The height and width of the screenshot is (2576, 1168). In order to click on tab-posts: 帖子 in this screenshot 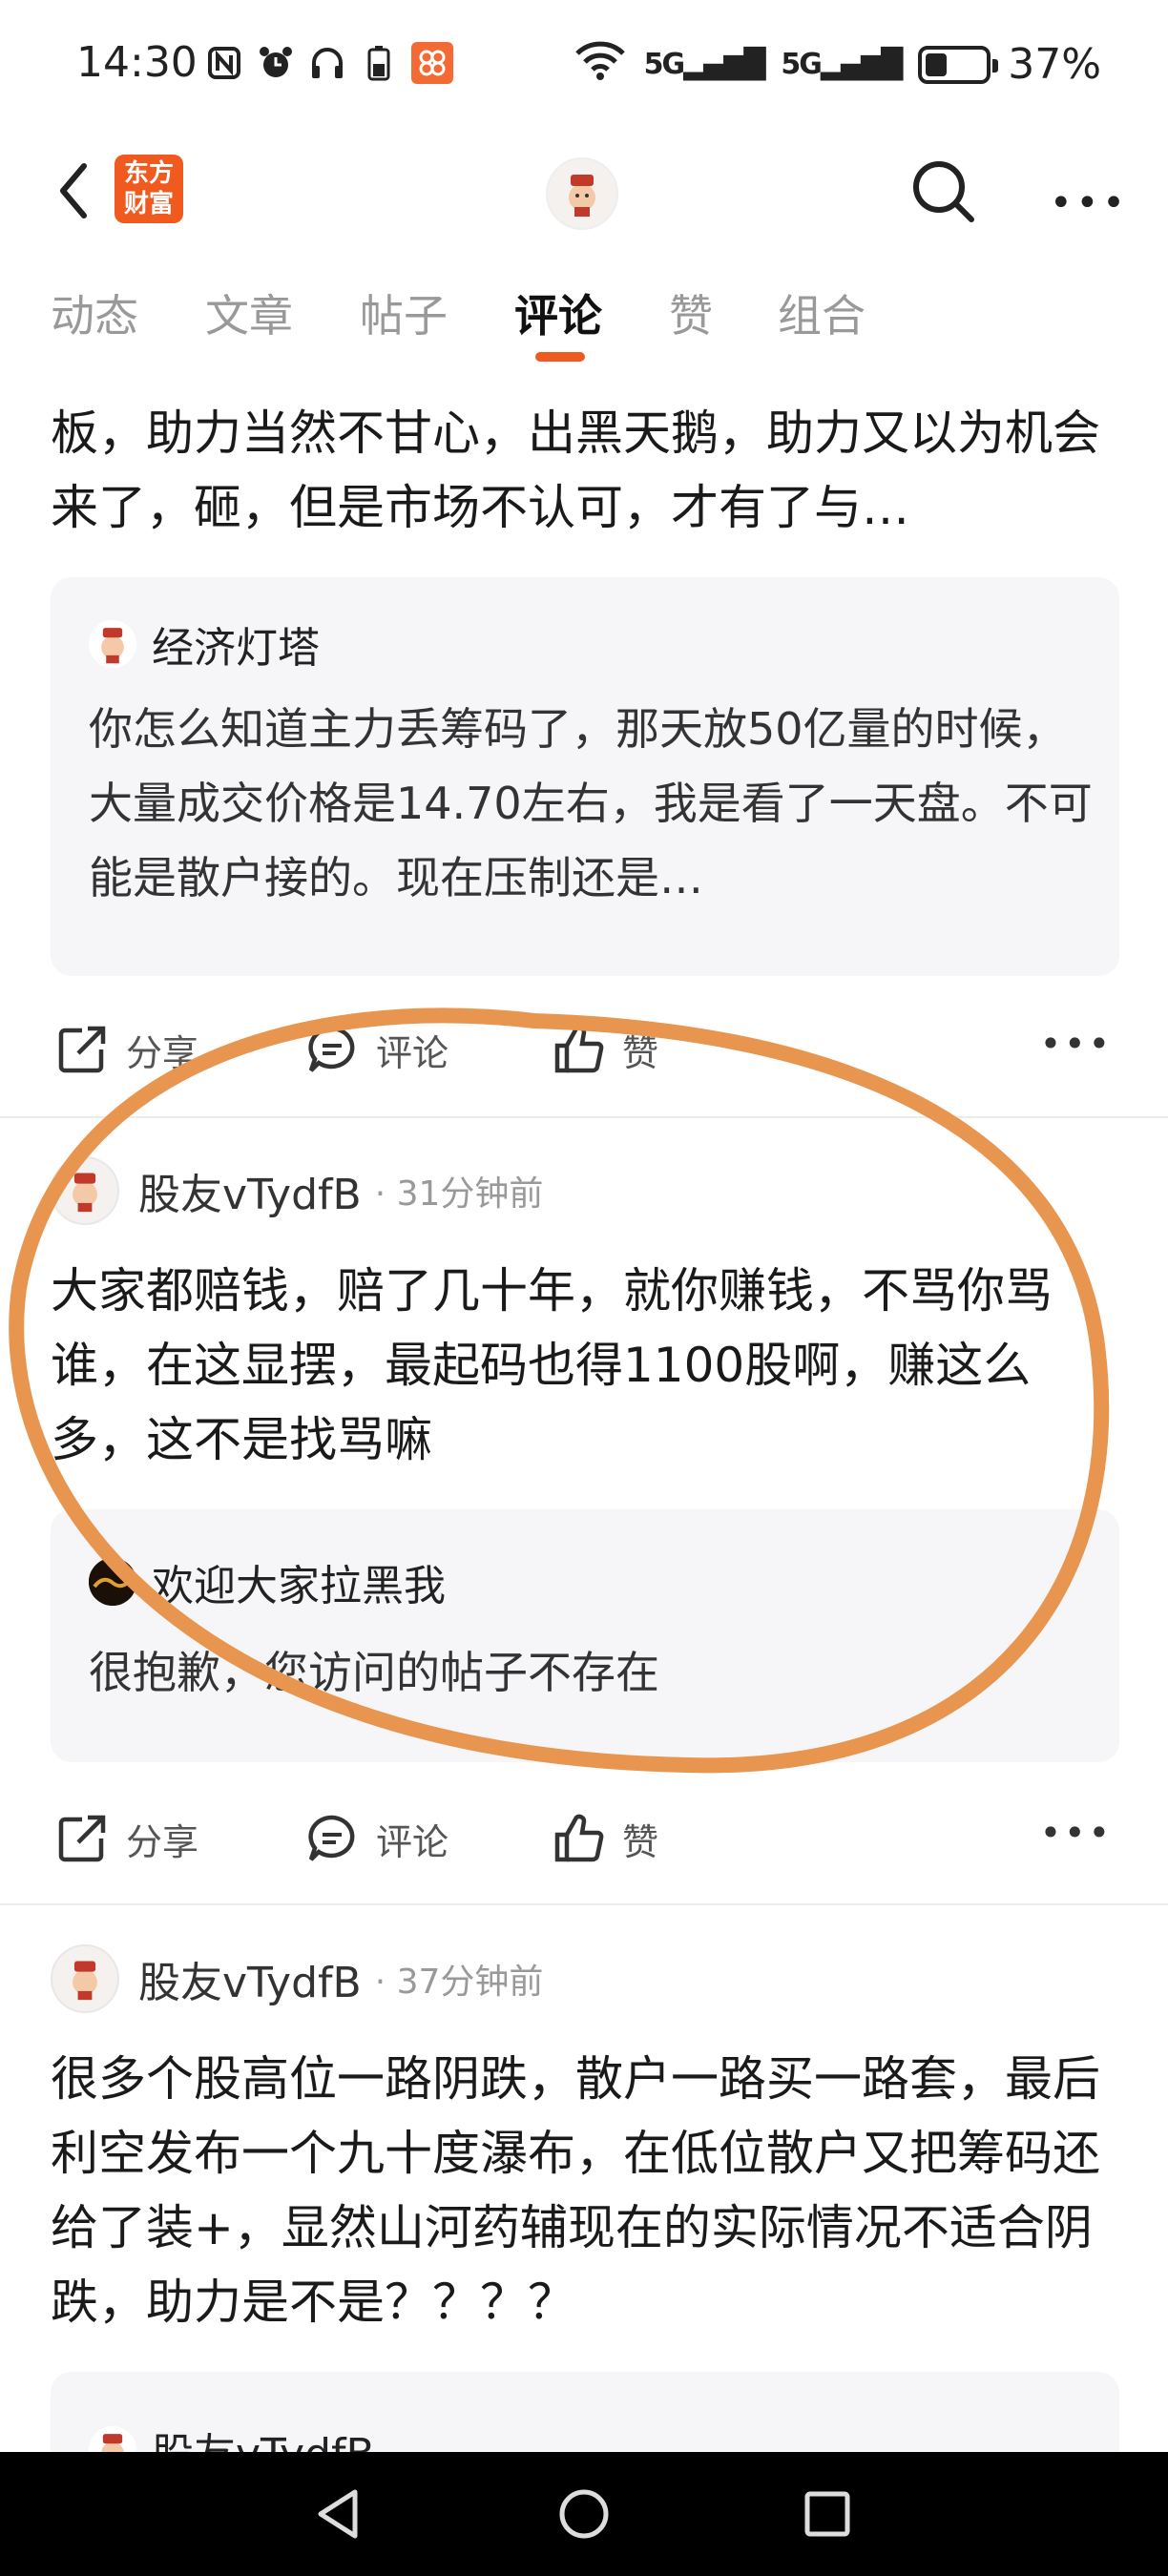, I will do `click(404, 312)`.